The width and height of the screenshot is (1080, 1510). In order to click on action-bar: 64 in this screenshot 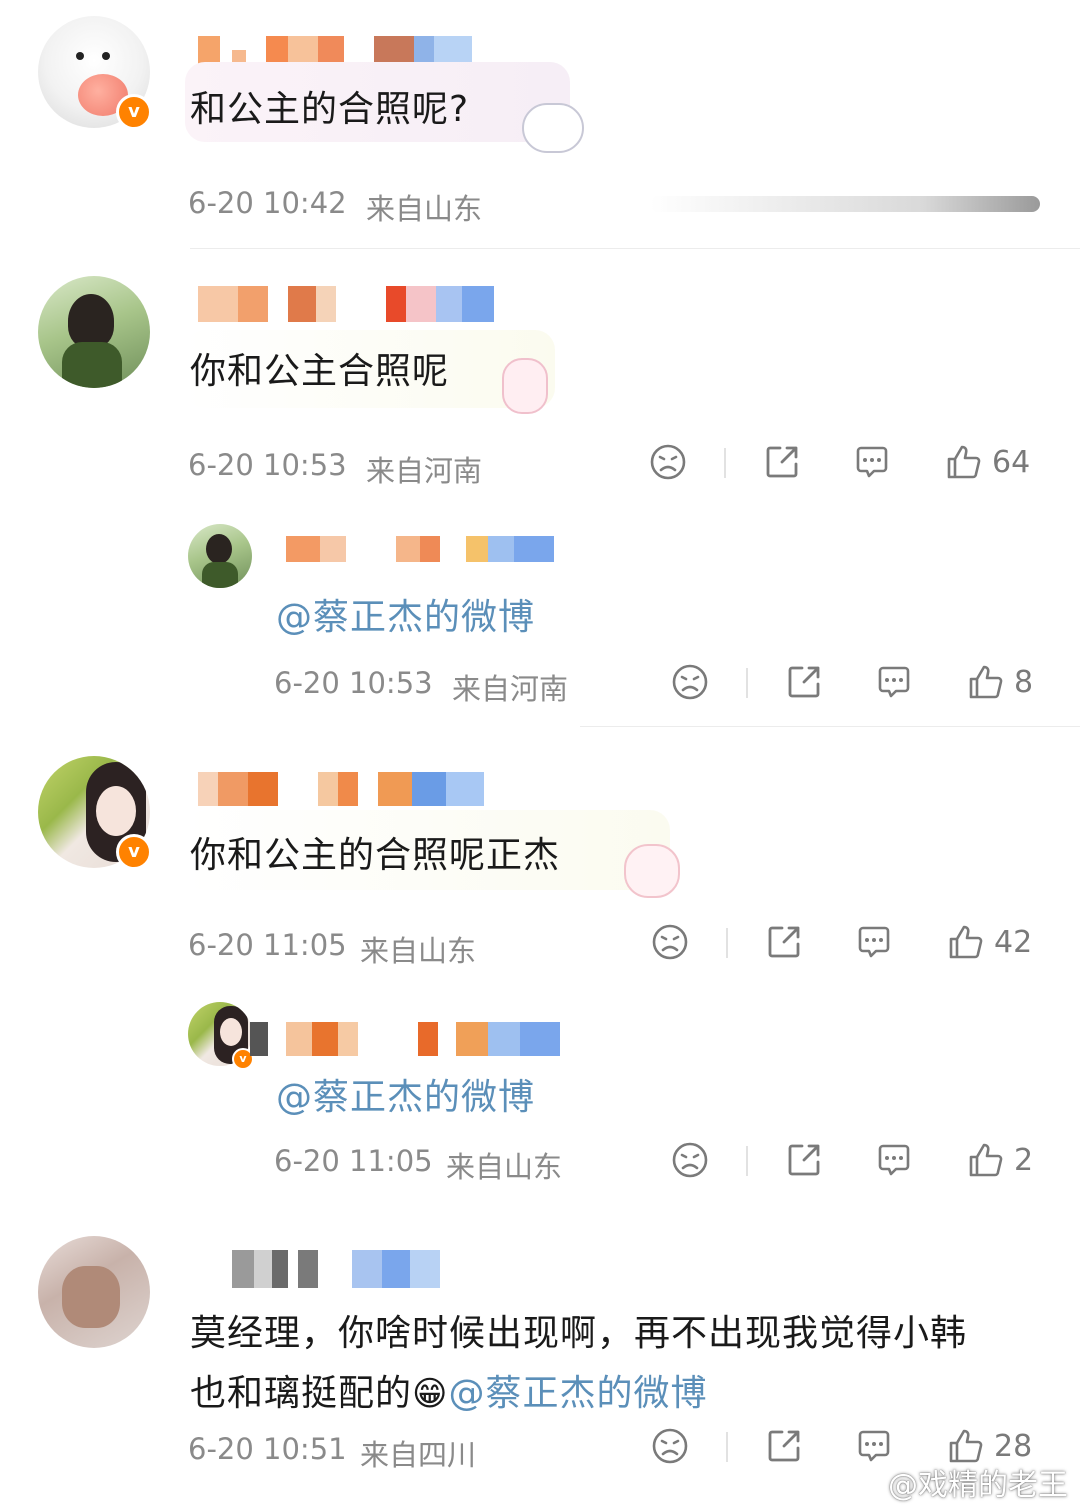, I will do `click(848, 465)`.